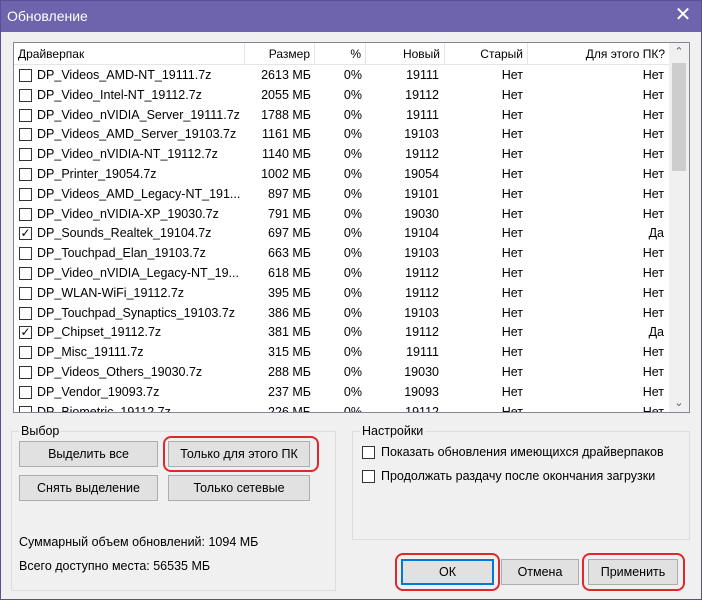 The width and height of the screenshot is (702, 600). What do you see at coordinates (239, 488) in the screenshot?
I see `only-network-button: Только сетевые` at bounding box center [239, 488].